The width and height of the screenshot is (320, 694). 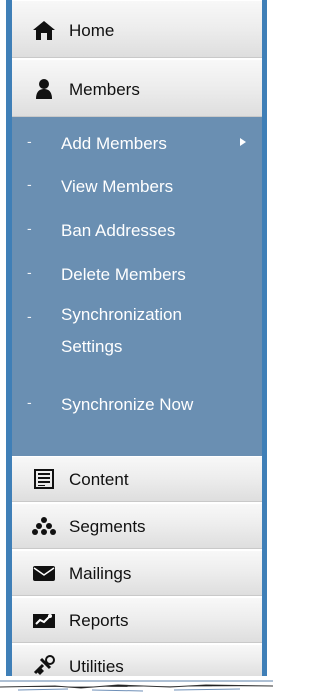 I want to click on reports-nav-item: Reports, so click(x=137, y=620).